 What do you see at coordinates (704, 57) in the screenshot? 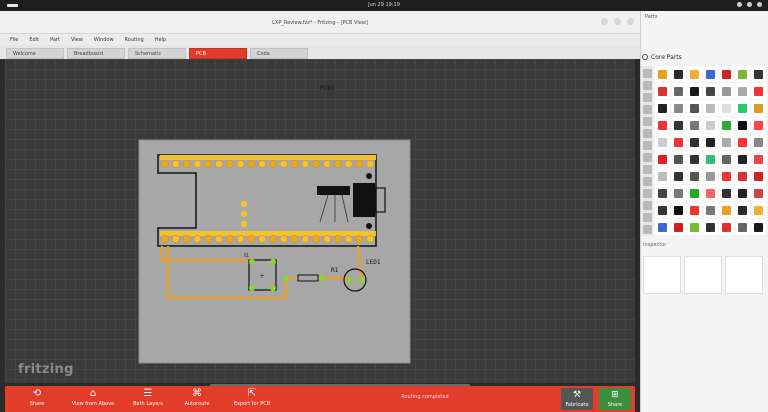
I see `parts-search: Core Parts` at bounding box center [704, 57].